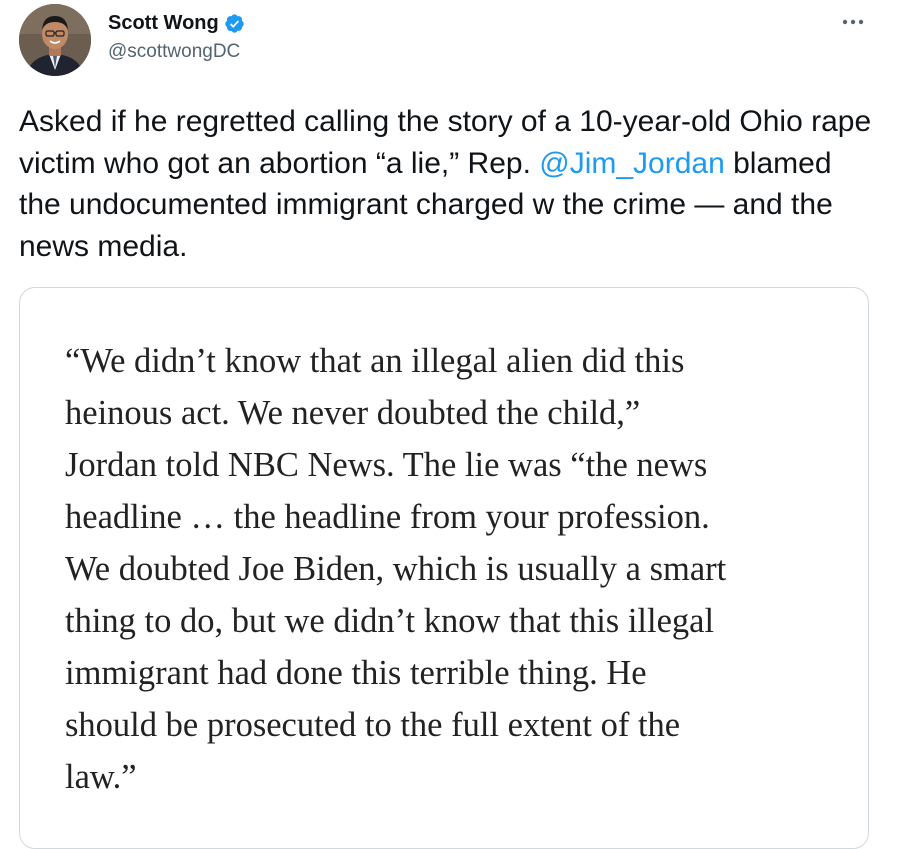  Describe the element at coordinates (234, 23) in the screenshot. I see `verified-badge-icon` at that location.